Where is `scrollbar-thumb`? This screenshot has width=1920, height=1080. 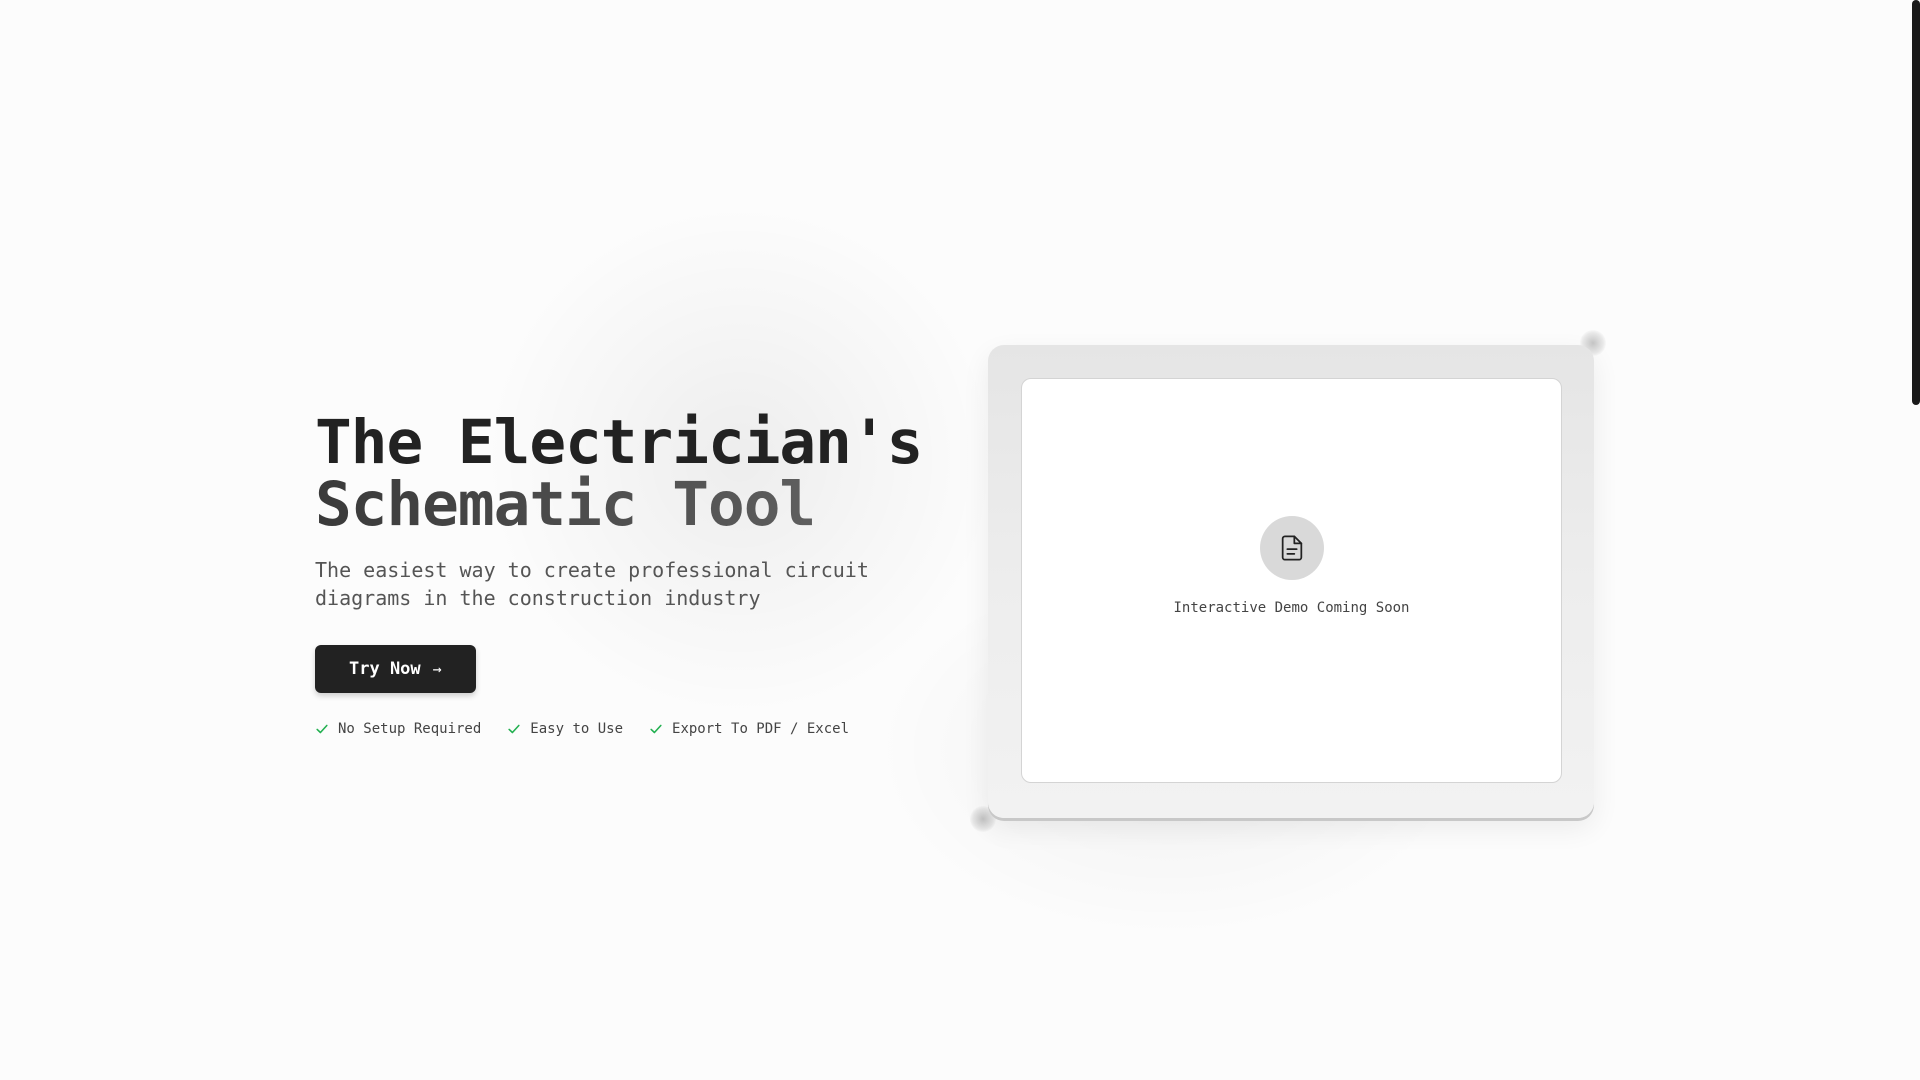
scrollbar-thumb is located at coordinates (1916, 202).